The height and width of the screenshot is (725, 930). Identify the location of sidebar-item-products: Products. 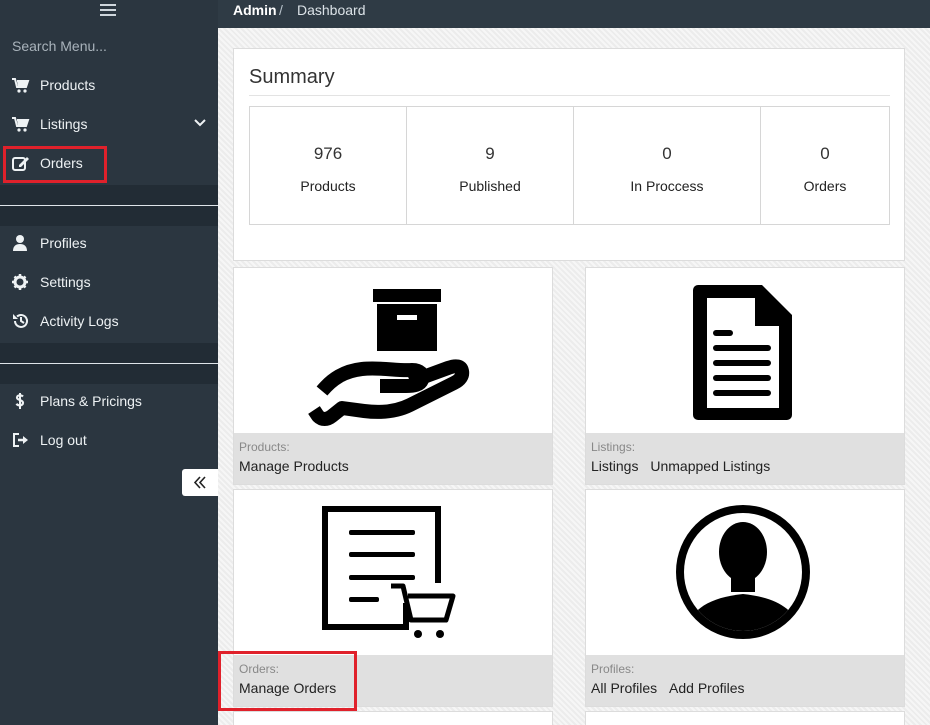
(109, 85).